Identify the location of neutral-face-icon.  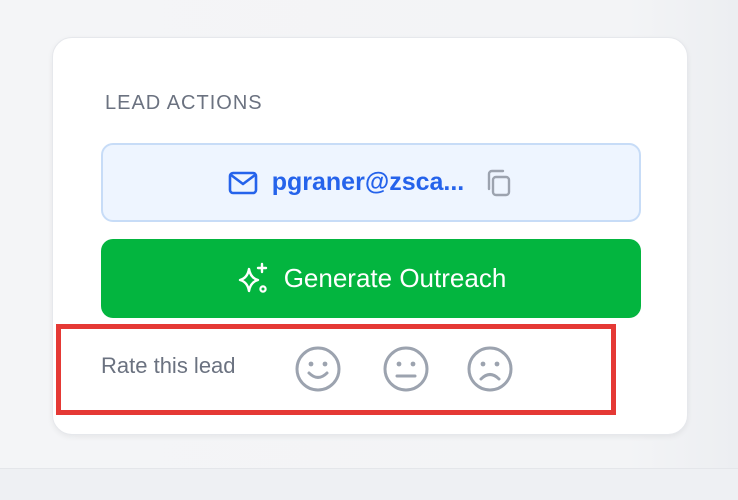
(406, 369).